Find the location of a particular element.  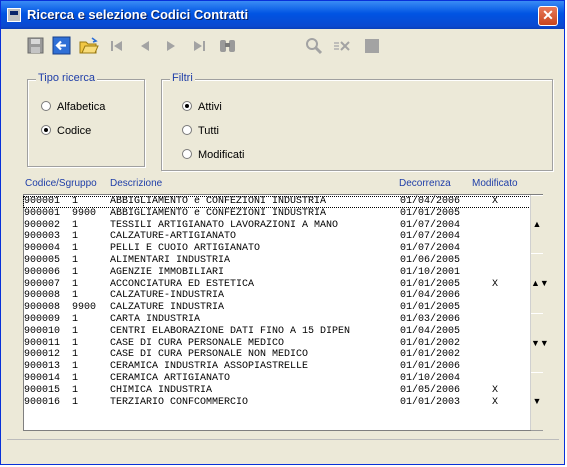

title-bar: Ricerca e selezione Codici Contratti ✕ is located at coordinates (282, 15).